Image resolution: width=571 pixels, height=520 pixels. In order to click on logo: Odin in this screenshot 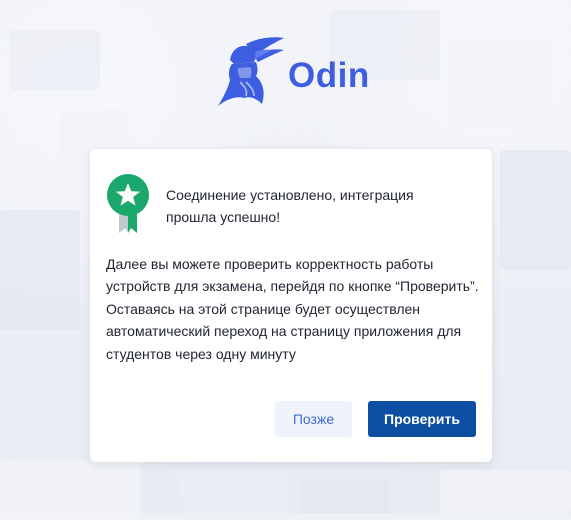, I will do `click(293, 71)`.